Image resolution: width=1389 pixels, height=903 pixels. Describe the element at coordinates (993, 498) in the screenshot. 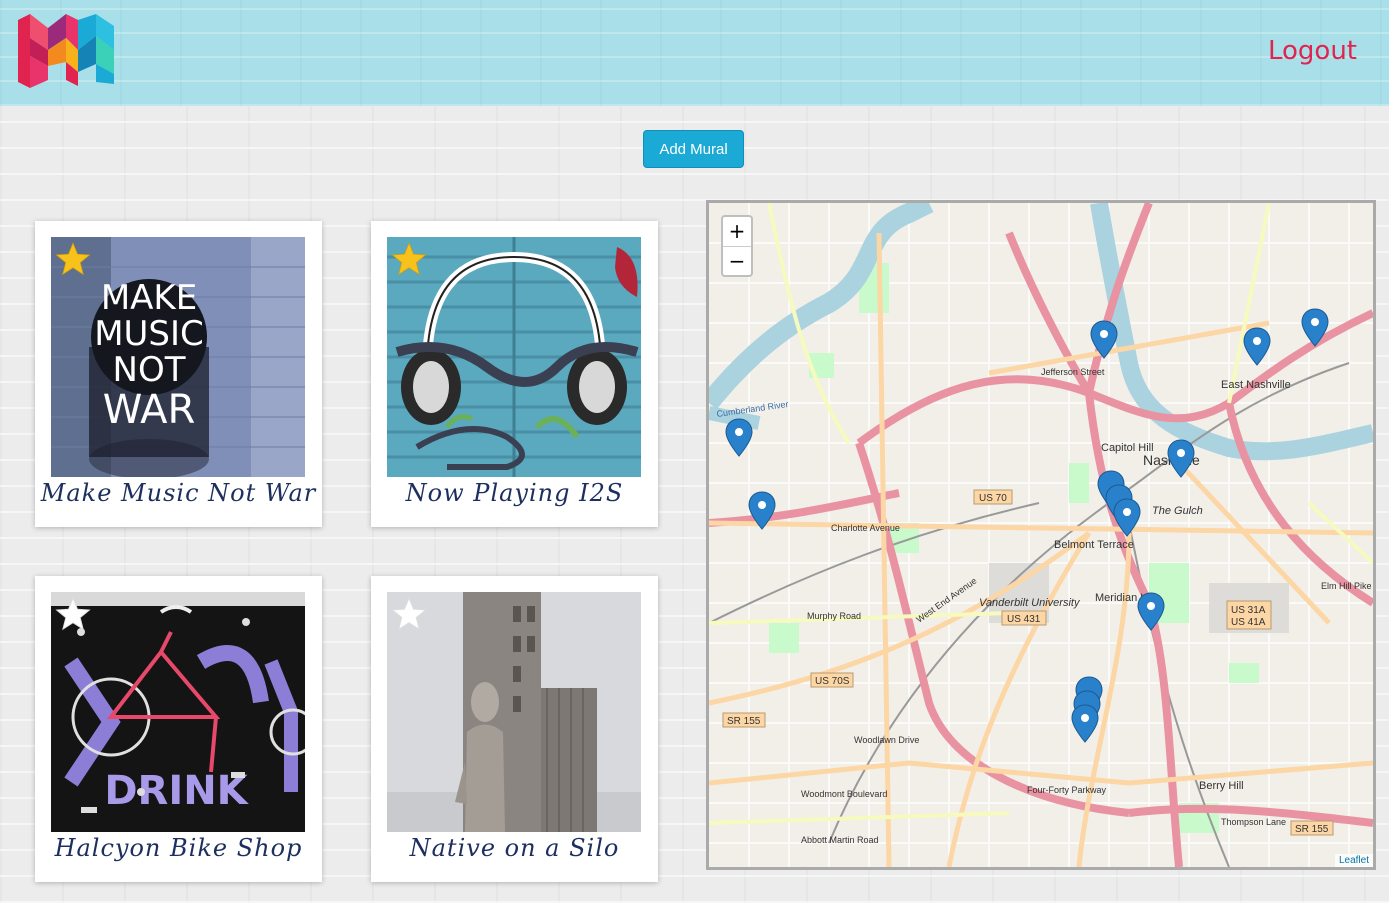

I see `map-shield-us70: US 70` at that location.